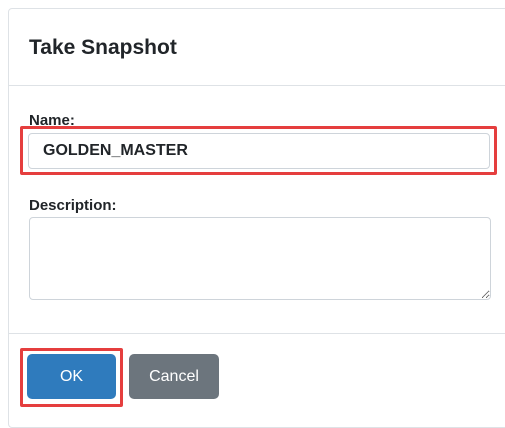  What do you see at coordinates (103, 47) in the screenshot?
I see `dialog-title: Take Snapshot` at bounding box center [103, 47].